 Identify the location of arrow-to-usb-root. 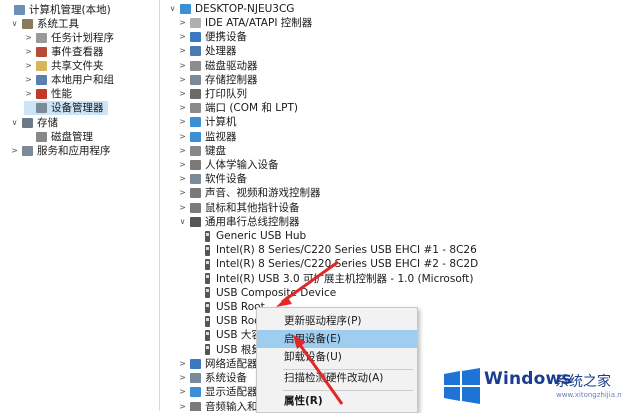
(307, 283).